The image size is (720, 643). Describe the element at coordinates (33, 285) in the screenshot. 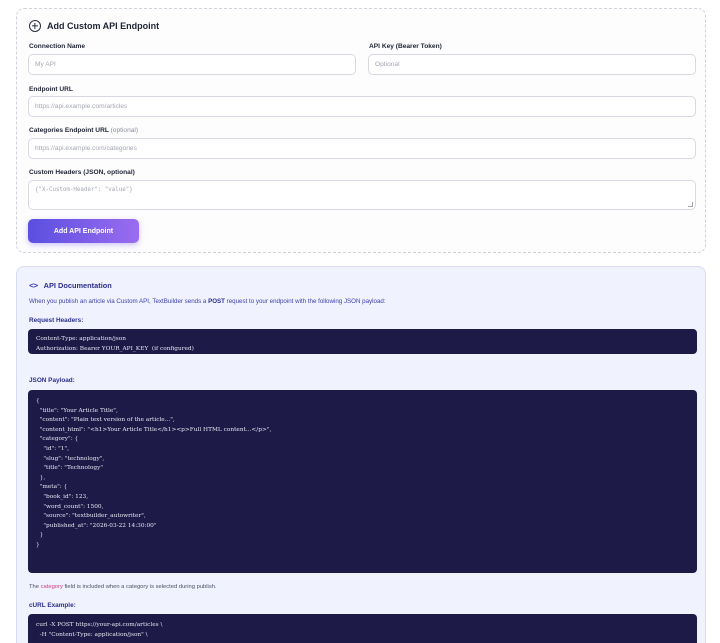

I see `code-brackets-icon: <>` at that location.